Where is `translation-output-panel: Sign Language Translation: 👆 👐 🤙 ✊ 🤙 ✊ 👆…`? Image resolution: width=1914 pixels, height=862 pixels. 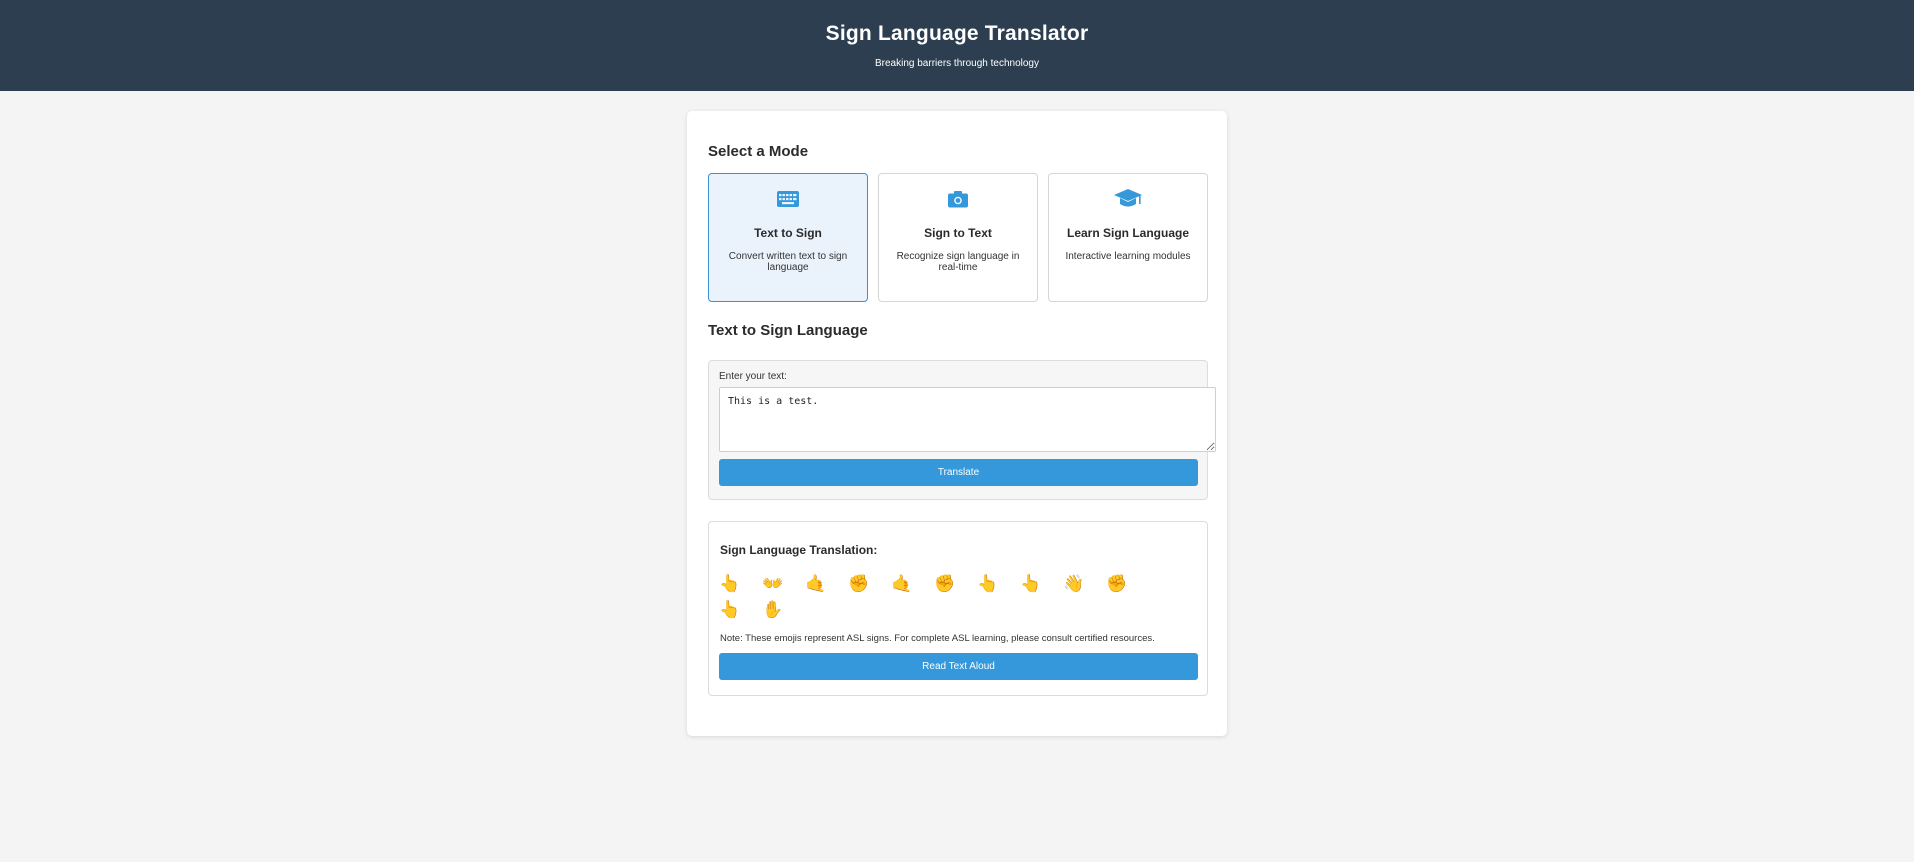 translation-output-panel: Sign Language Translation: 👆 👐 🤙 ✊ 🤙 ✊ 👆… is located at coordinates (958, 608).